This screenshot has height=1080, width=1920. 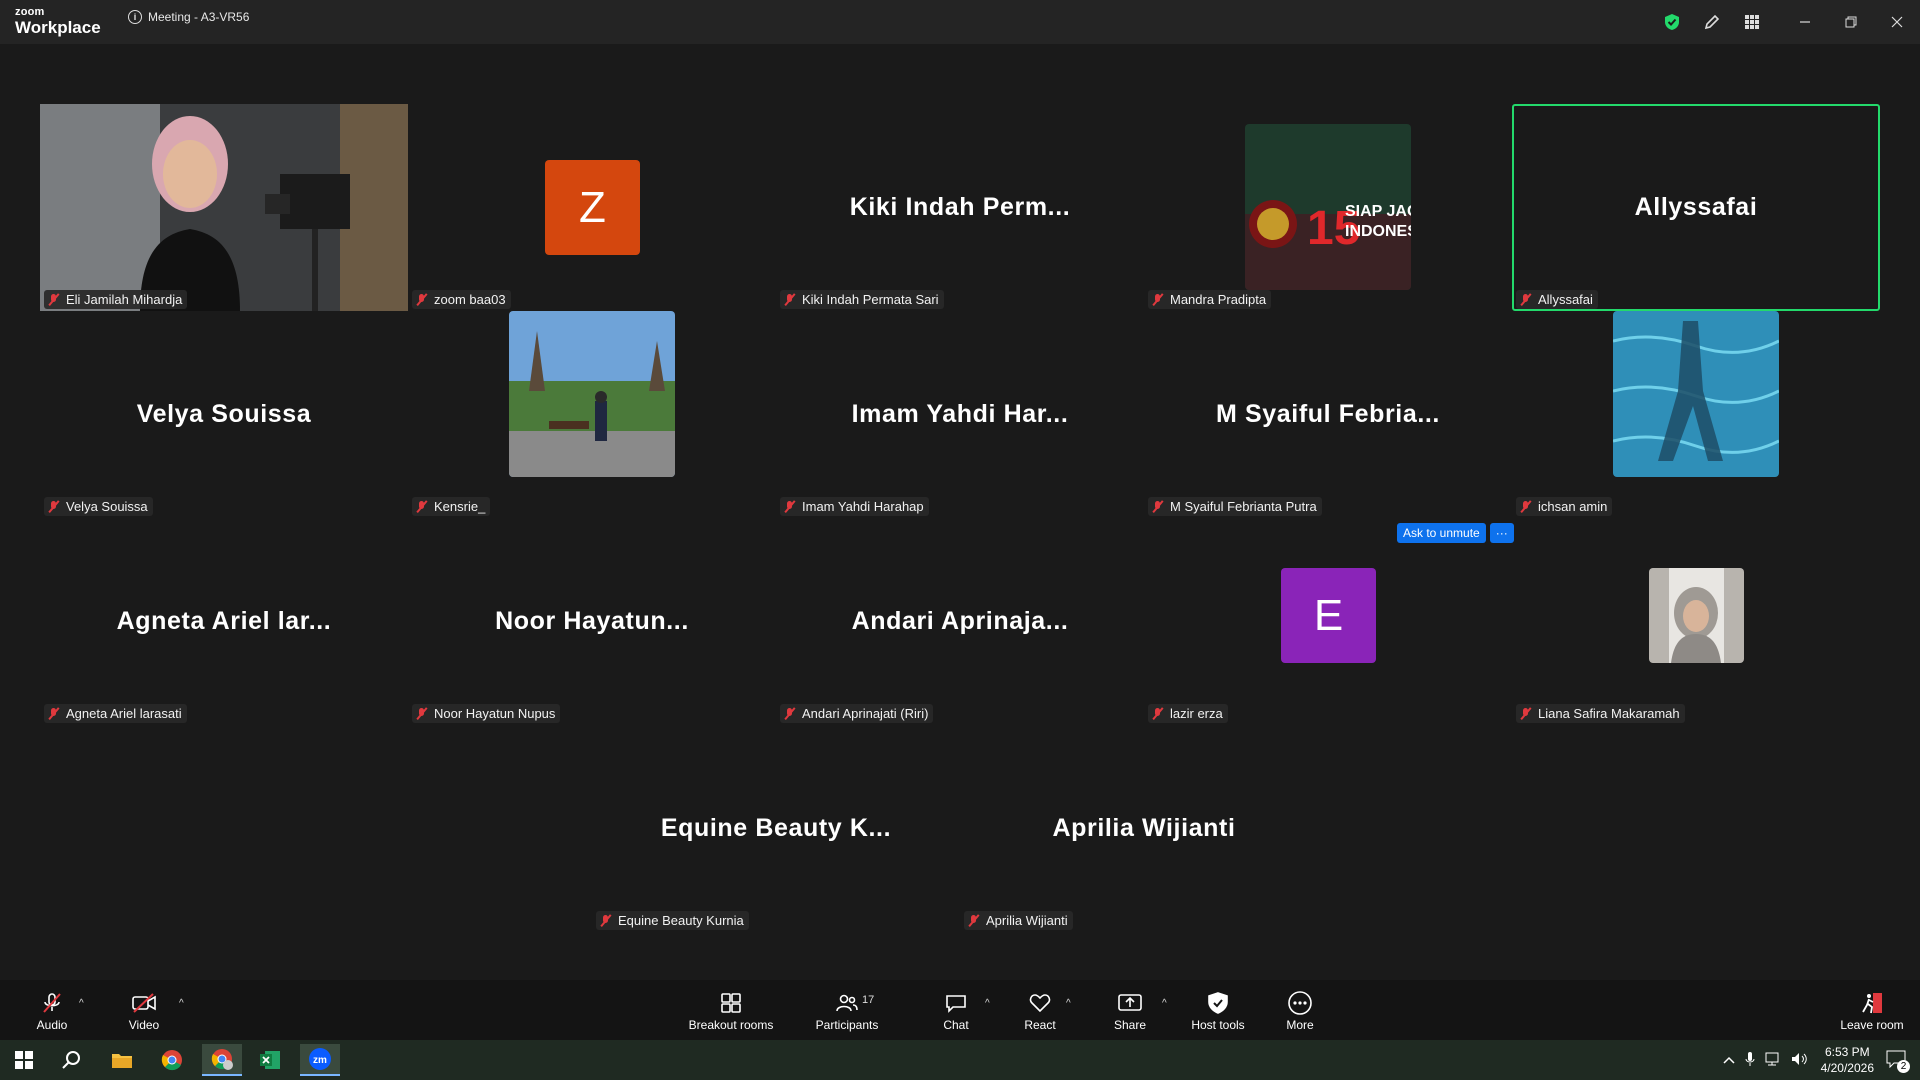 What do you see at coordinates (144, 1024) in the screenshot?
I see `video-label: Video` at bounding box center [144, 1024].